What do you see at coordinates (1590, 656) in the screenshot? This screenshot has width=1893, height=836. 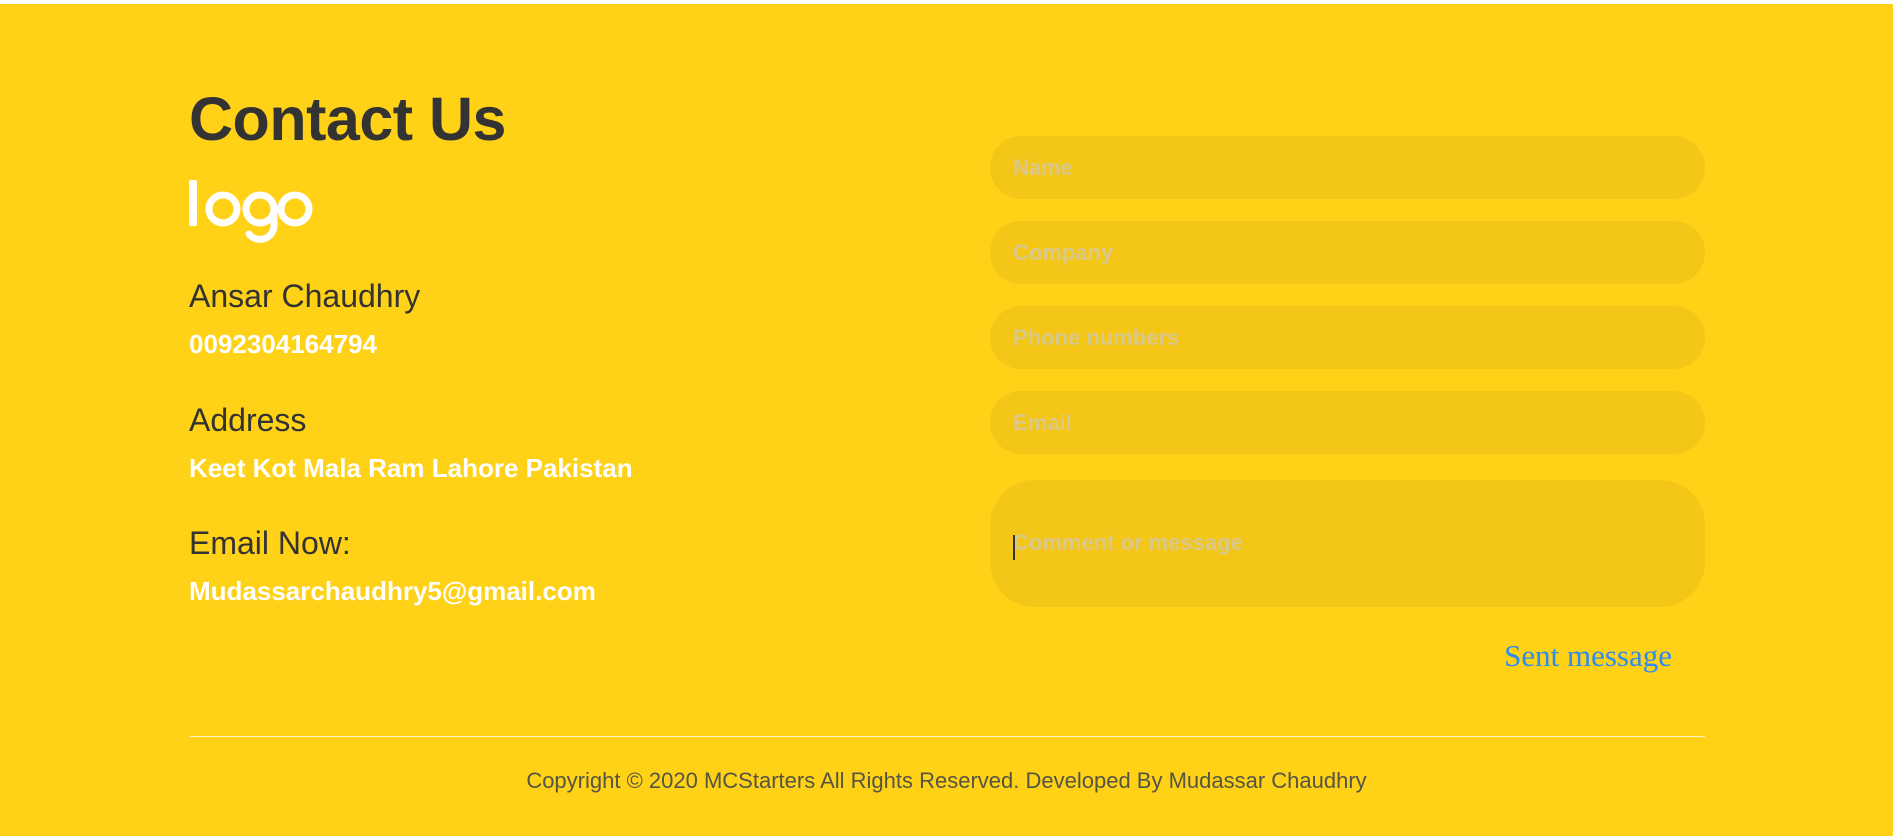 I see `send-message-button: Sent message` at bounding box center [1590, 656].